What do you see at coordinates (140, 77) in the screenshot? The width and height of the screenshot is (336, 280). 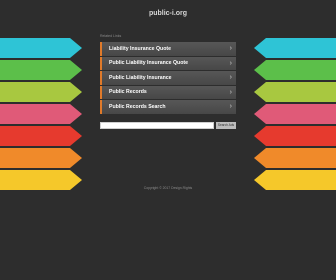 I see `link-label: Public Liability Insurance` at bounding box center [140, 77].